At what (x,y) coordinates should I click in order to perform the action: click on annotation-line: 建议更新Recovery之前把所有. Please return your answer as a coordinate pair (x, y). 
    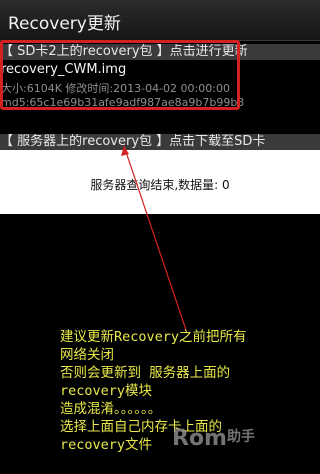
    Looking at the image, I should click on (153, 337).